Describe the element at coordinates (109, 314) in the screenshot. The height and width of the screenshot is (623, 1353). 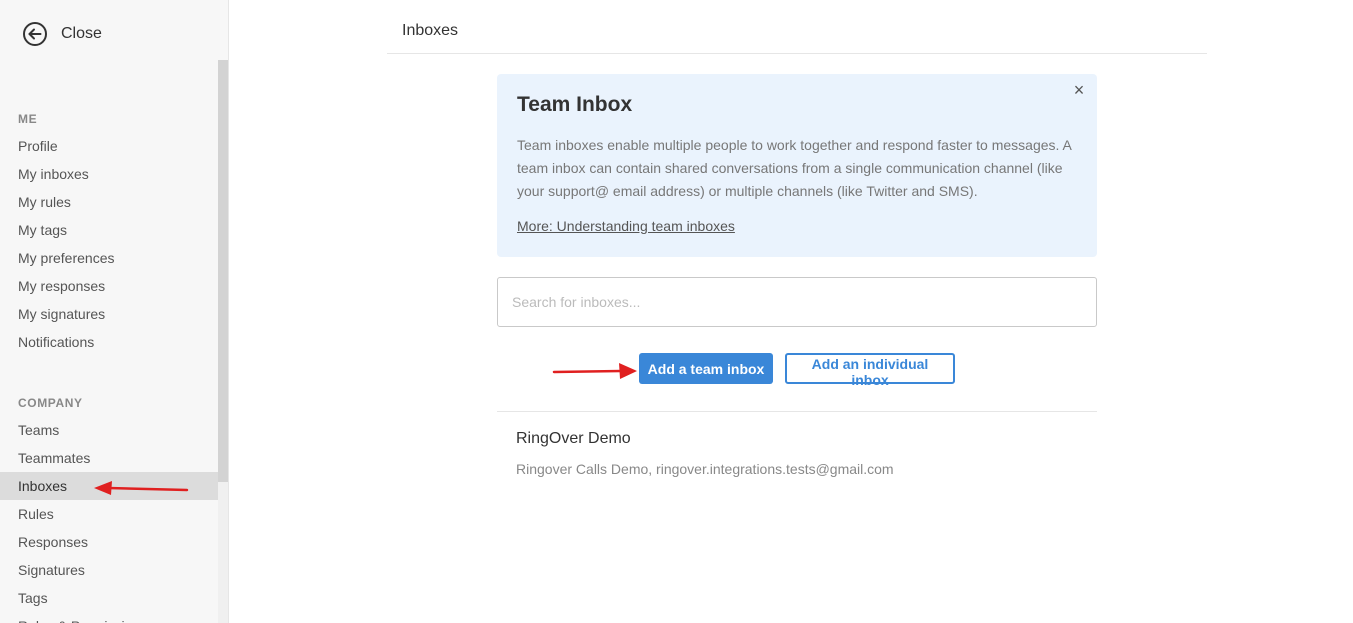
I see `sidebar-item-my-signatures: My signatures` at that location.